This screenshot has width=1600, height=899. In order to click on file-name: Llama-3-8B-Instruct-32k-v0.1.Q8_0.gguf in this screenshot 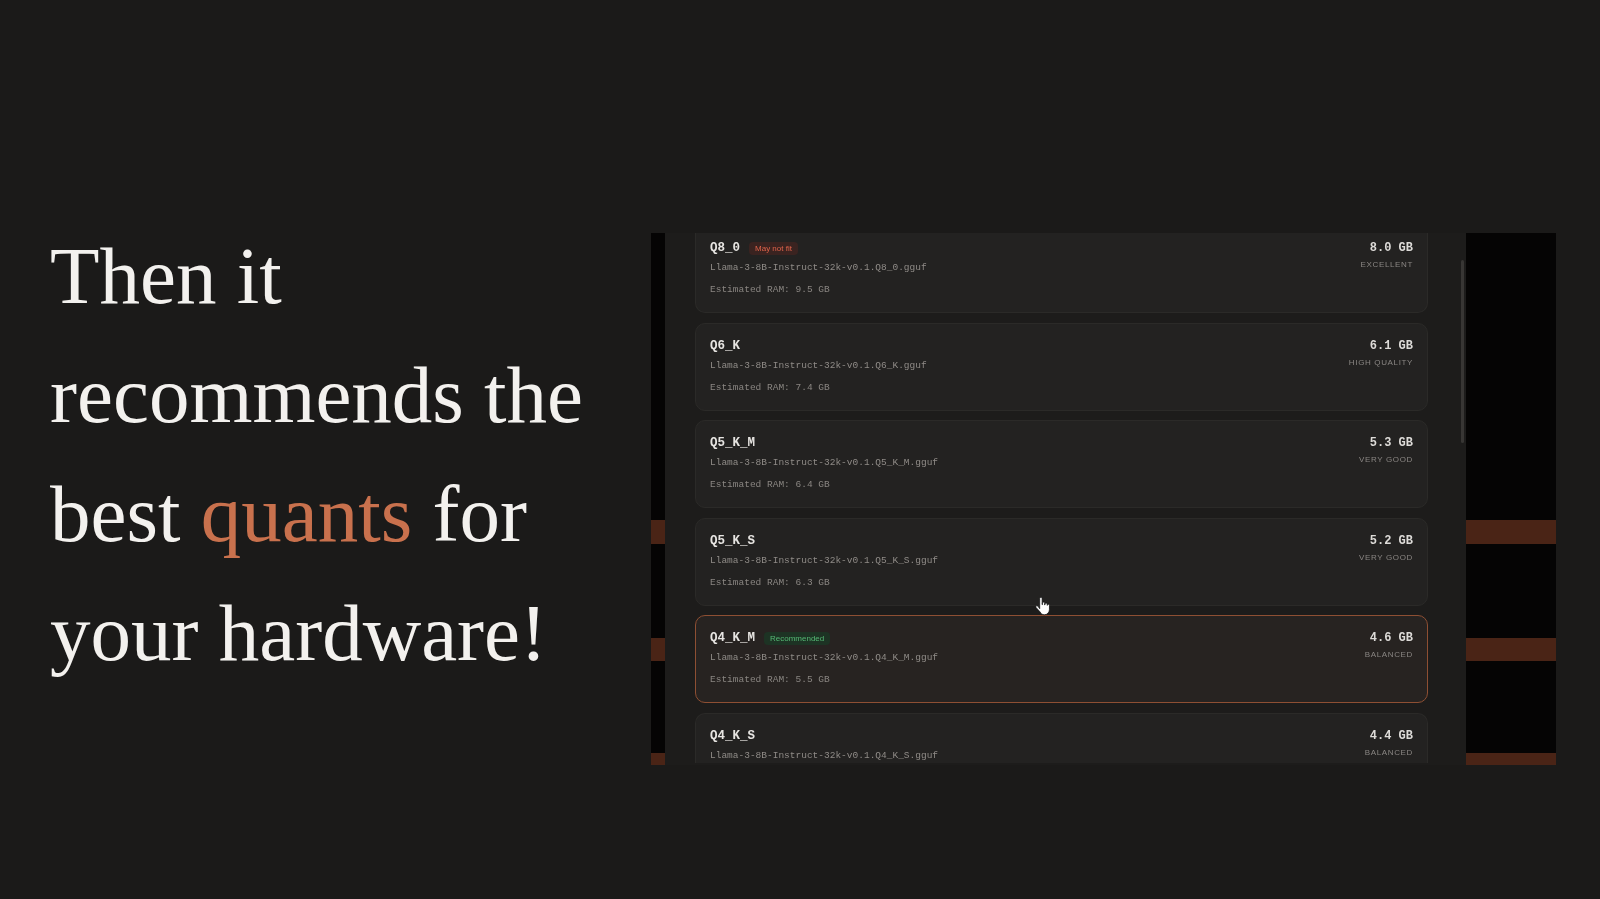, I will do `click(818, 268)`.